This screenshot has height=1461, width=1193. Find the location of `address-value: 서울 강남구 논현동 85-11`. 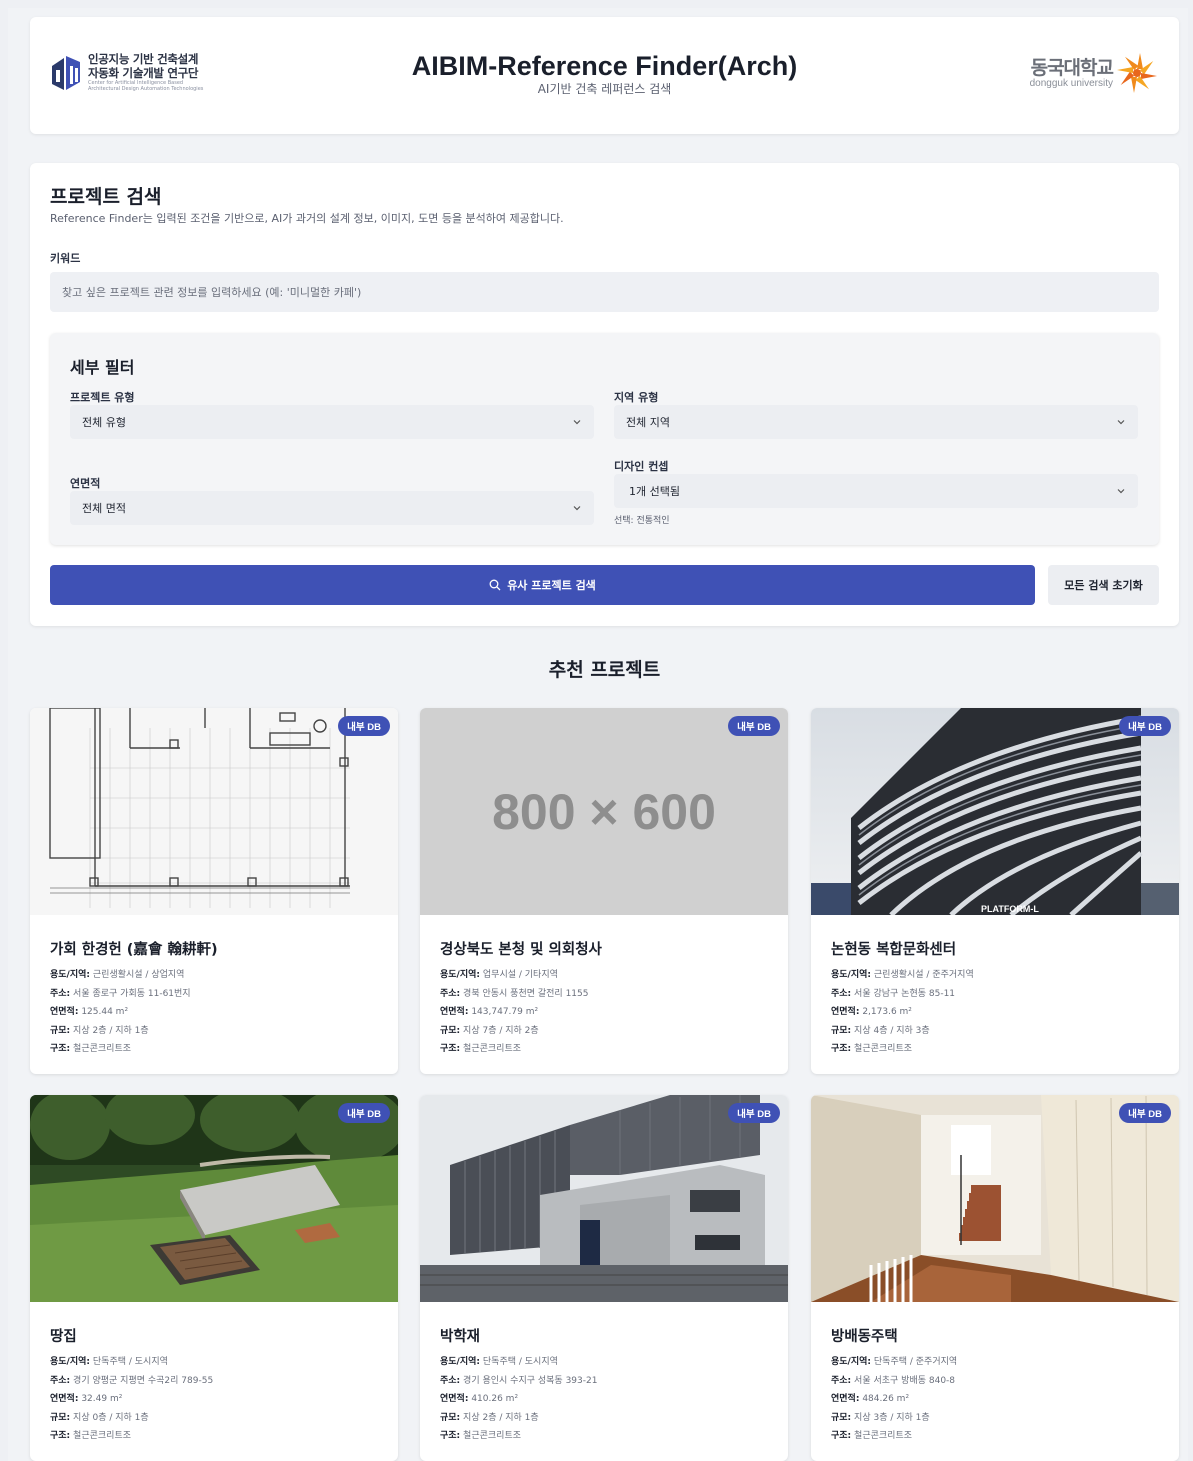

address-value: 서울 강남구 논현동 85-11 is located at coordinates (905, 993).